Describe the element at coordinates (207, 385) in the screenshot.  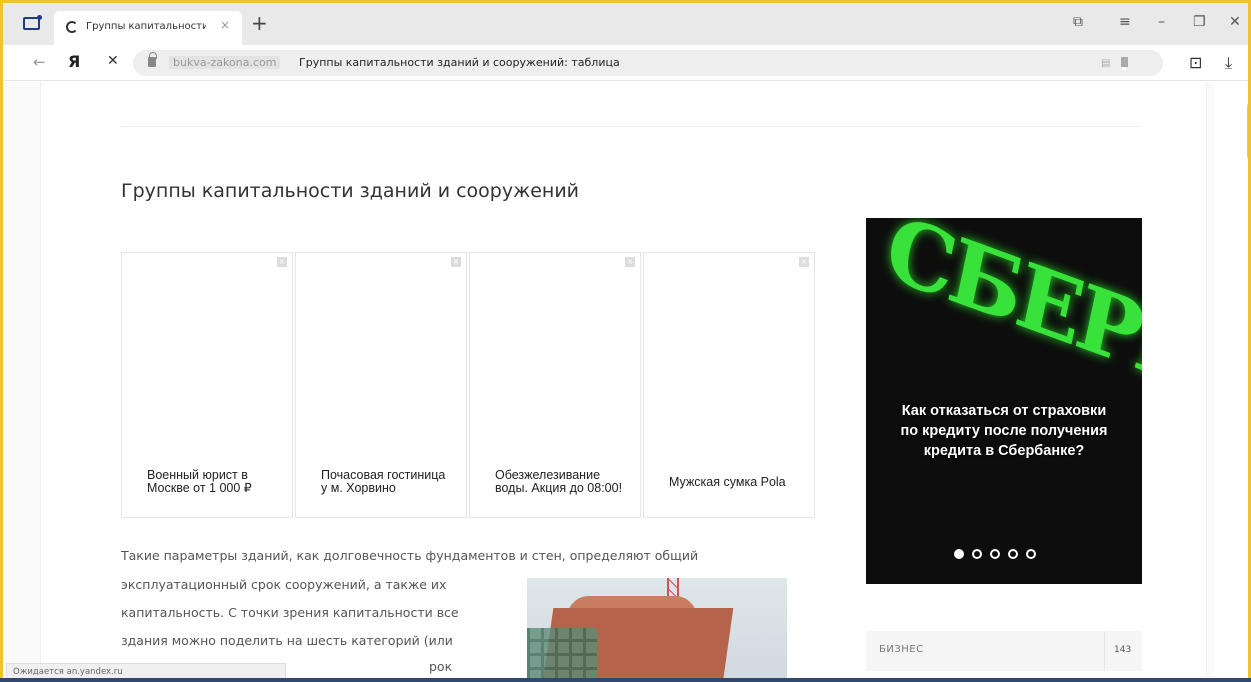
I see `ad-card: × Военный юрист в Москве от 1 000 ₽` at that location.